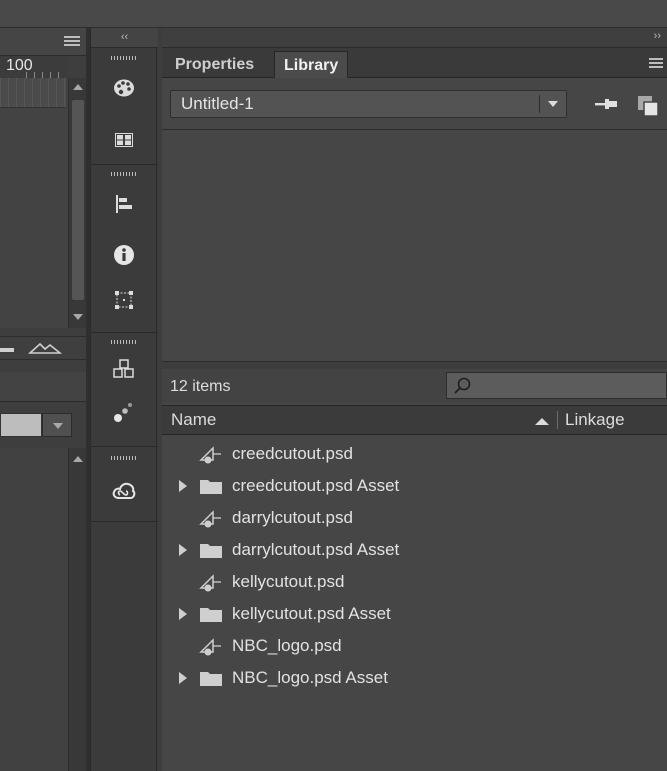 This screenshot has width=667, height=771. Describe the element at coordinates (21, 425) in the screenshot. I see `left-panel-dropdown` at that location.